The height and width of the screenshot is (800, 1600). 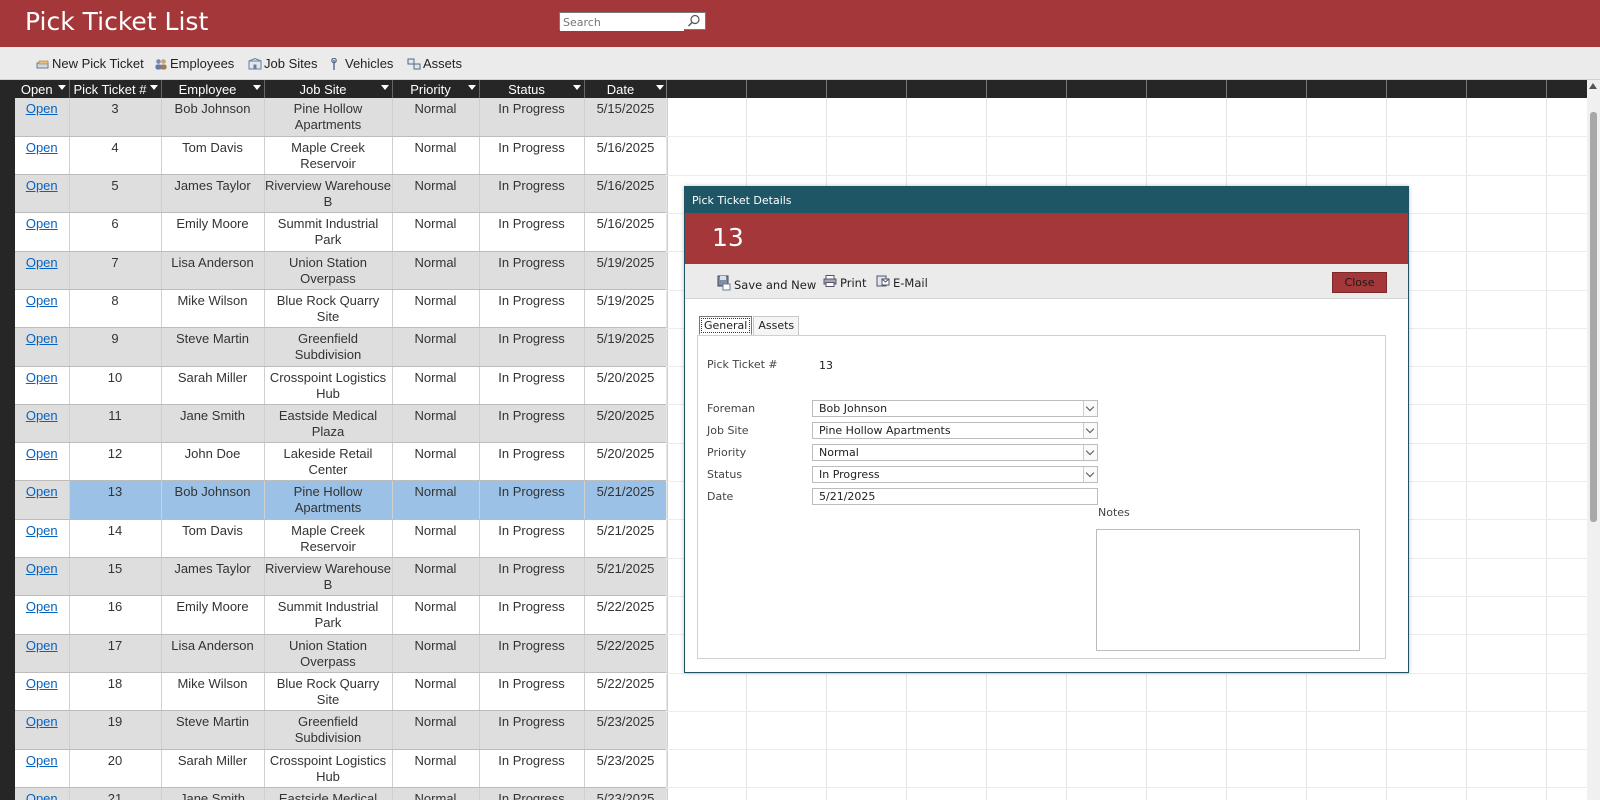 I want to click on close-button: Close, so click(x=1359, y=282).